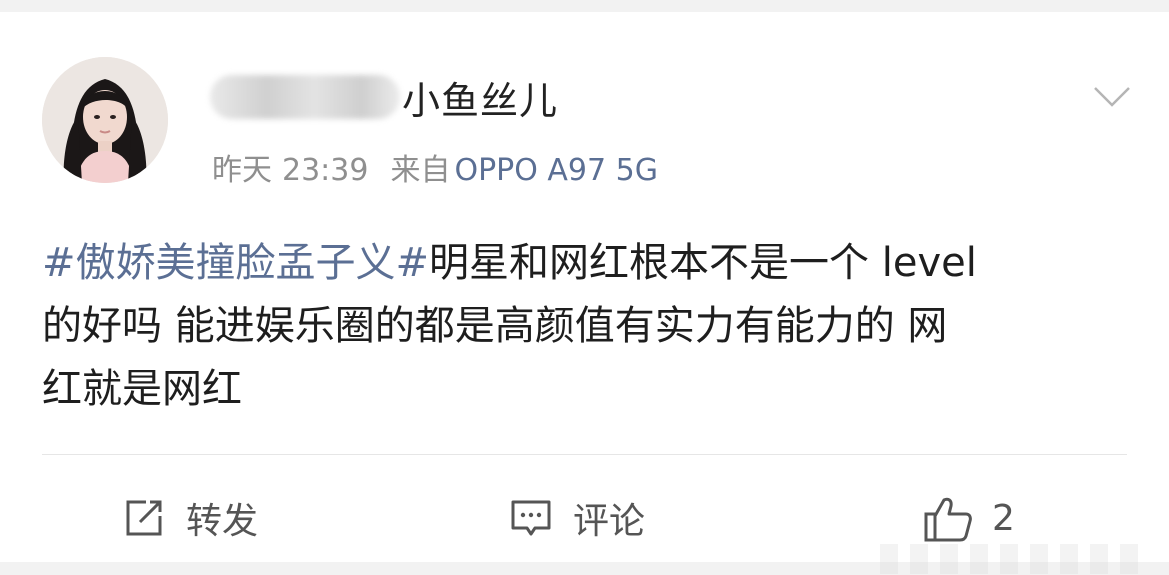  I want to click on avatar-icon, so click(105, 120).